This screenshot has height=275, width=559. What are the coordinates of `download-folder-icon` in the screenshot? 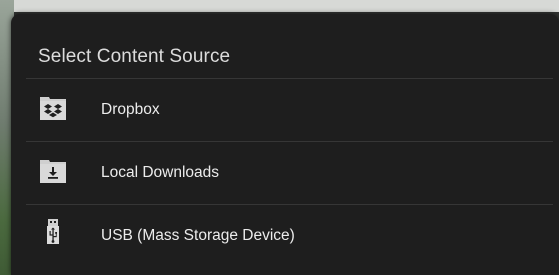 It's located at (53, 171).